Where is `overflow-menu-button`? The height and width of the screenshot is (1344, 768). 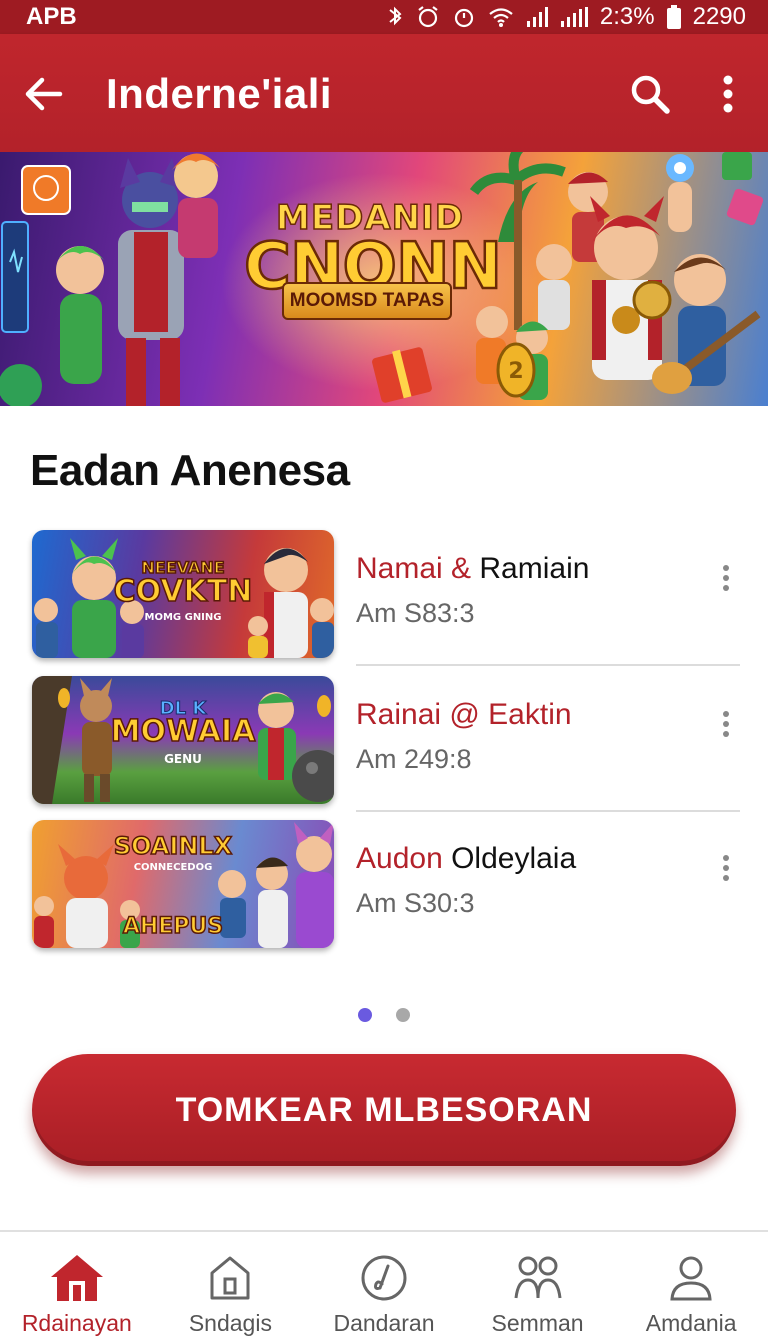
overflow-menu-button is located at coordinates (728, 94).